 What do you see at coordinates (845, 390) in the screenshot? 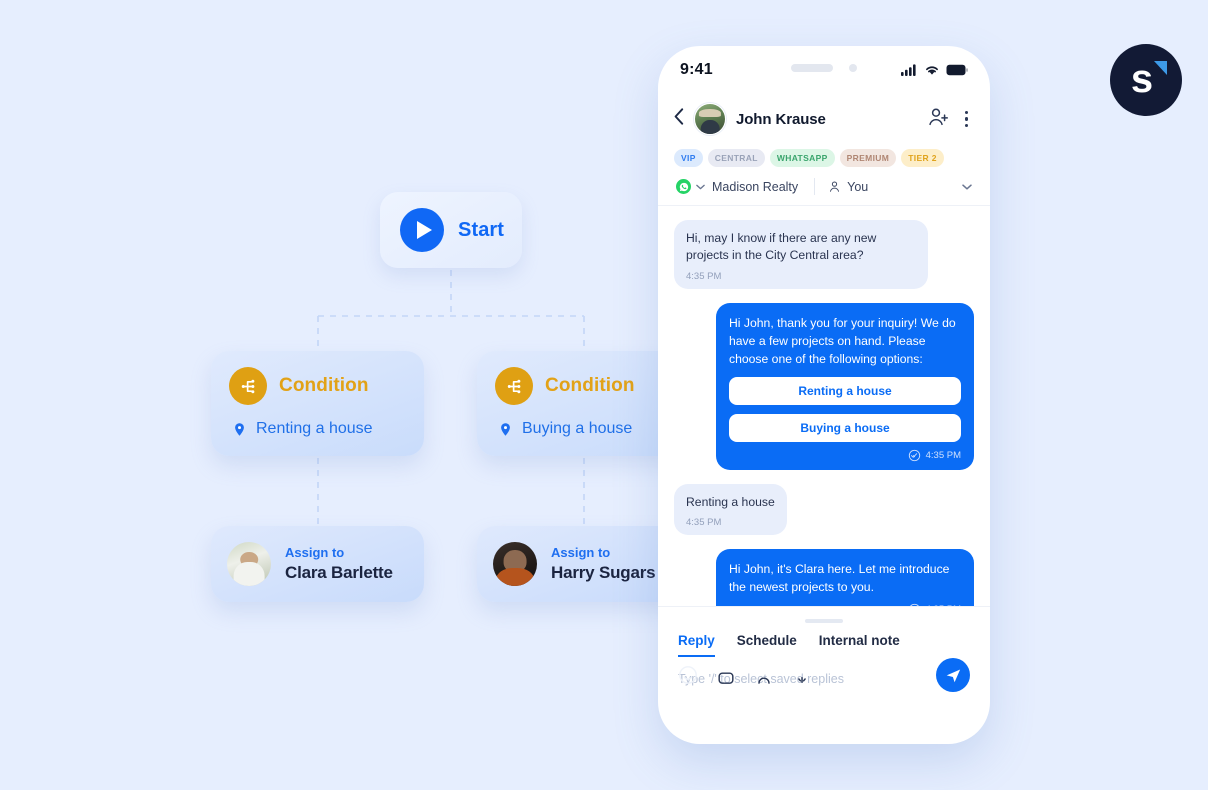
I see `quick-reply-option-renting: Renting a house` at bounding box center [845, 390].